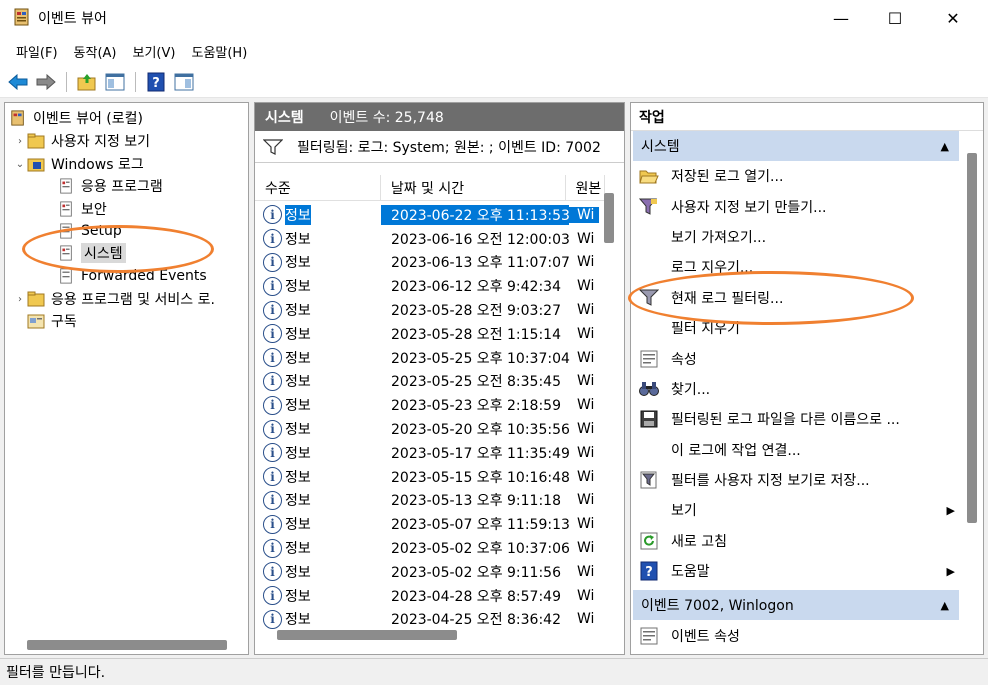 The width and height of the screenshot is (988, 685). I want to click on log-icon, so click(66, 276).